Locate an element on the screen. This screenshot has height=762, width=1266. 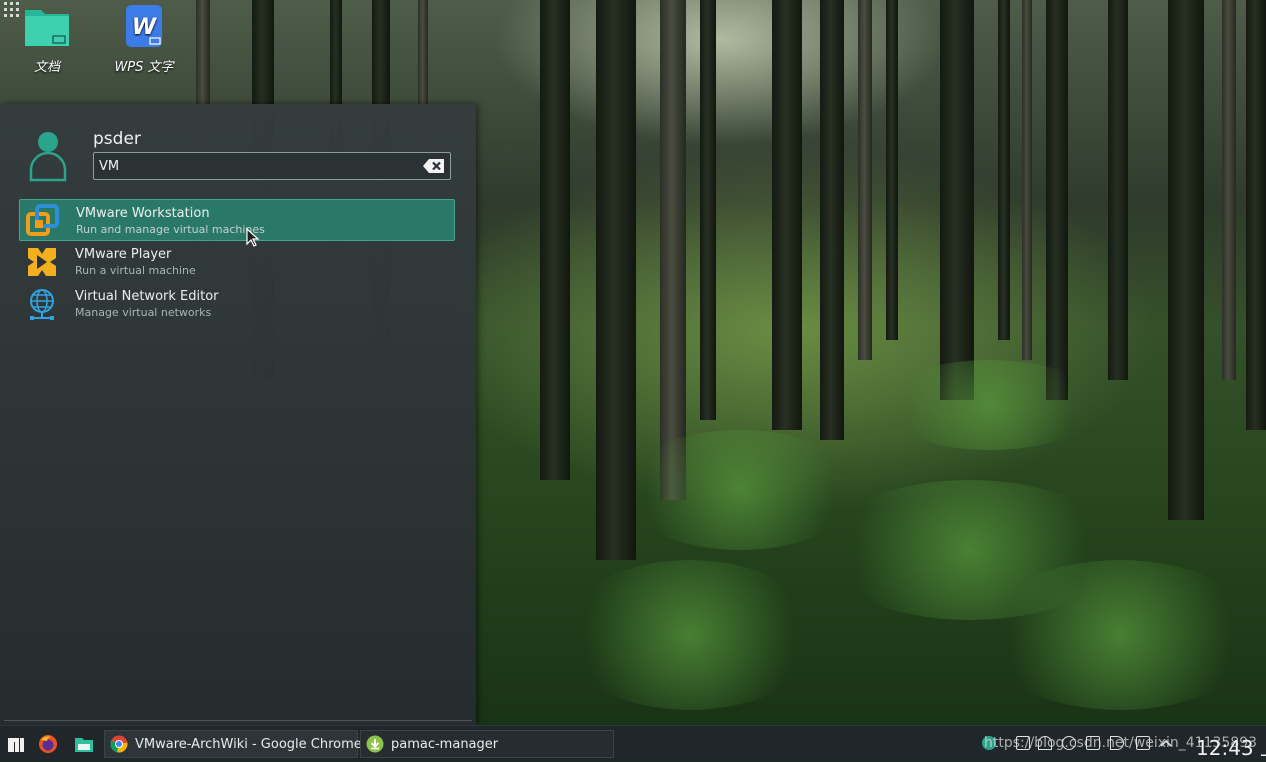
search-input is located at coordinates (254, 166).